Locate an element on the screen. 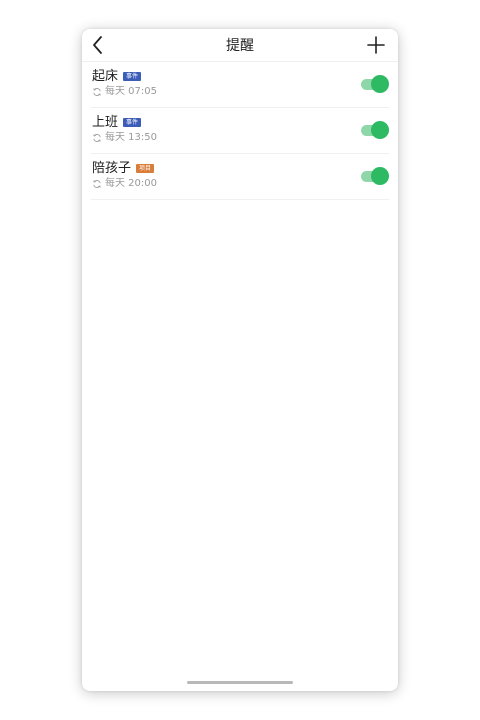  plus-icon is located at coordinates (376, 45).